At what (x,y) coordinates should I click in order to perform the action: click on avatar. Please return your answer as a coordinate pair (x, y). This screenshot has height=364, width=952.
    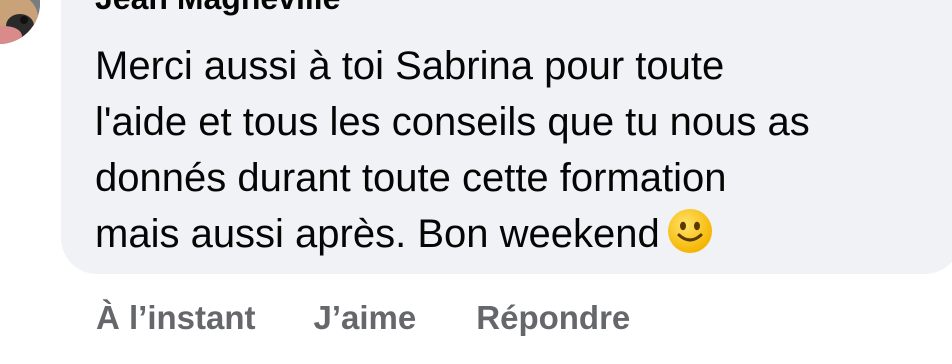
    Looking at the image, I should click on (20, 22).